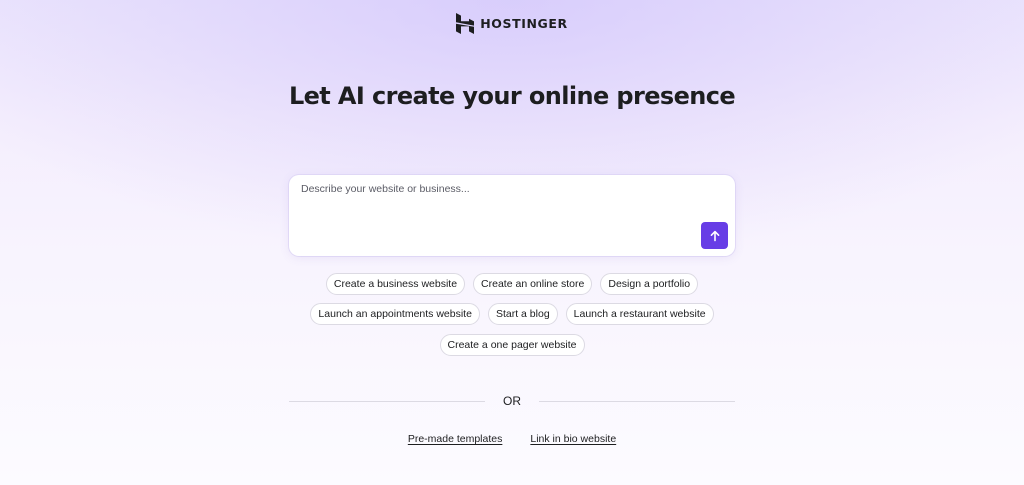 This screenshot has height=485, width=1024. What do you see at coordinates (573, 439) in the screenshot?
I see `link-in-bio-website-link: Link in bio website` at bounding box center [573, 439].